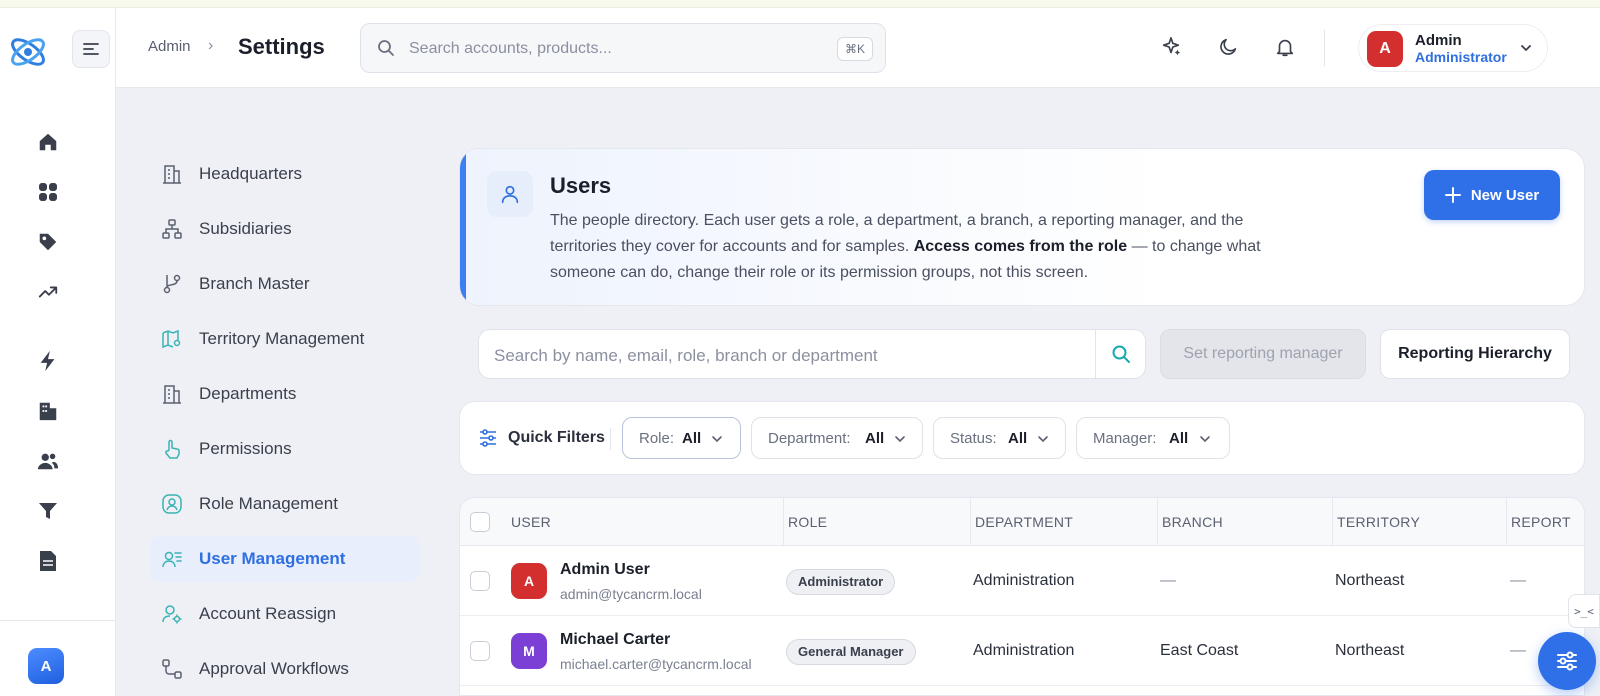 The image size is (1600, 696). What do you see at coordinates (1378, 522) in the screenshot?
I see `column-header-territory: TERRITORY` at bounding box center [1378, 522].